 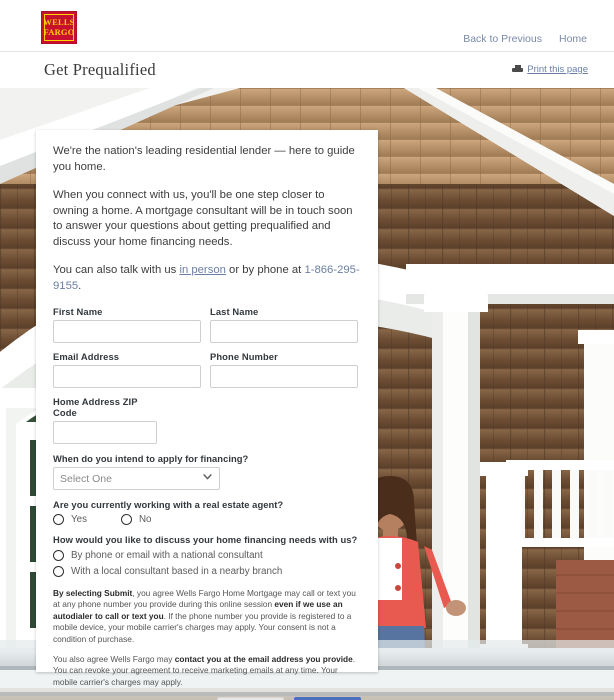 I want to click on phone-input, so click(x=284, y=376).